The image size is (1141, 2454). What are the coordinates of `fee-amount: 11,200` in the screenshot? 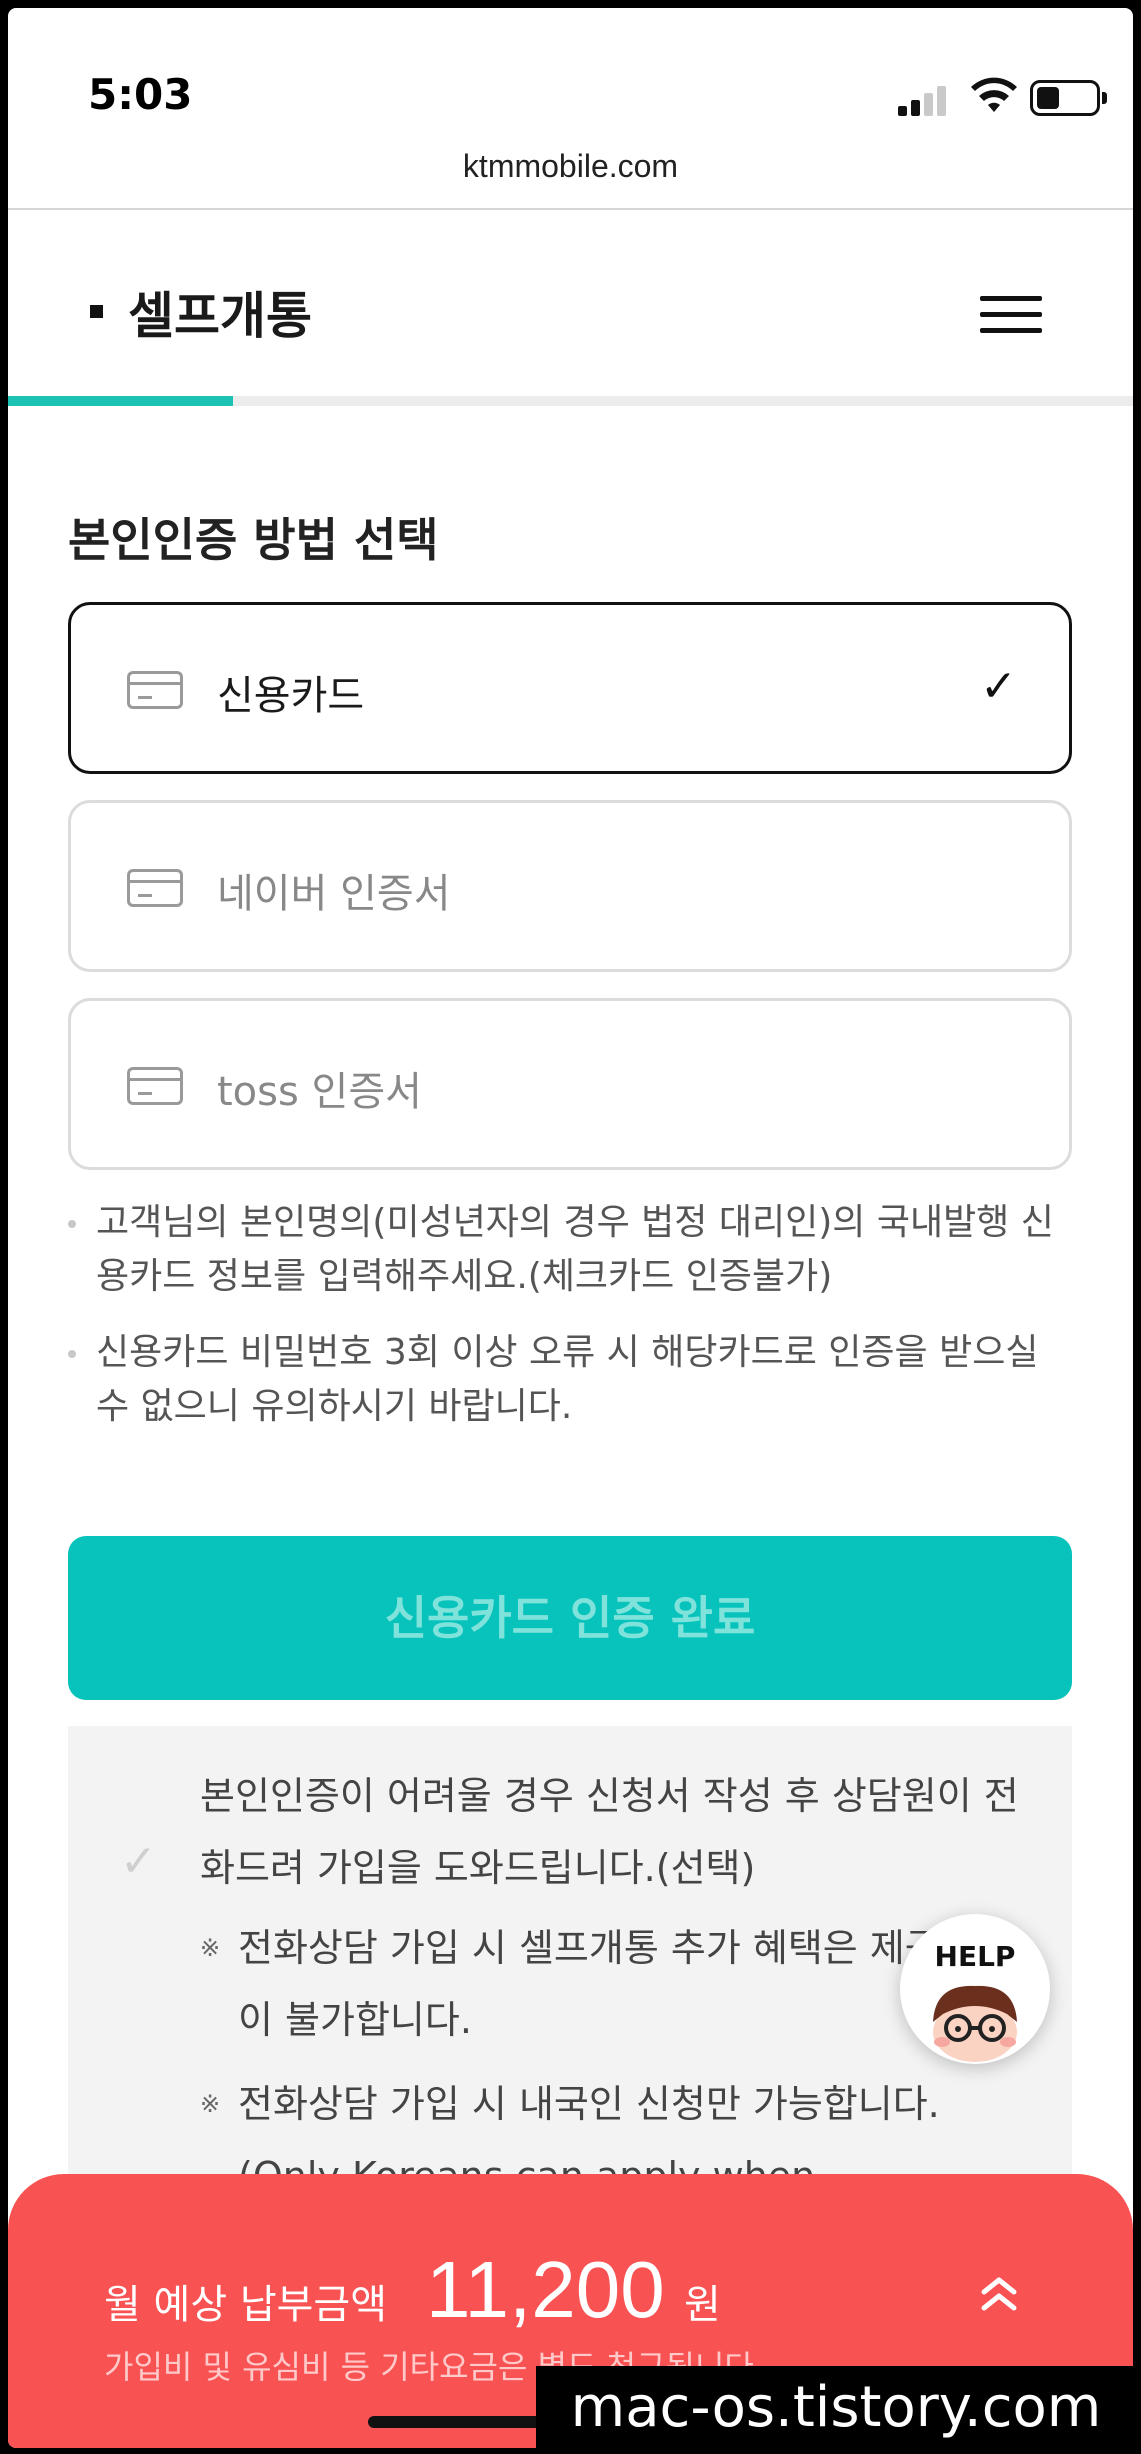 It's located at (545, 2289).